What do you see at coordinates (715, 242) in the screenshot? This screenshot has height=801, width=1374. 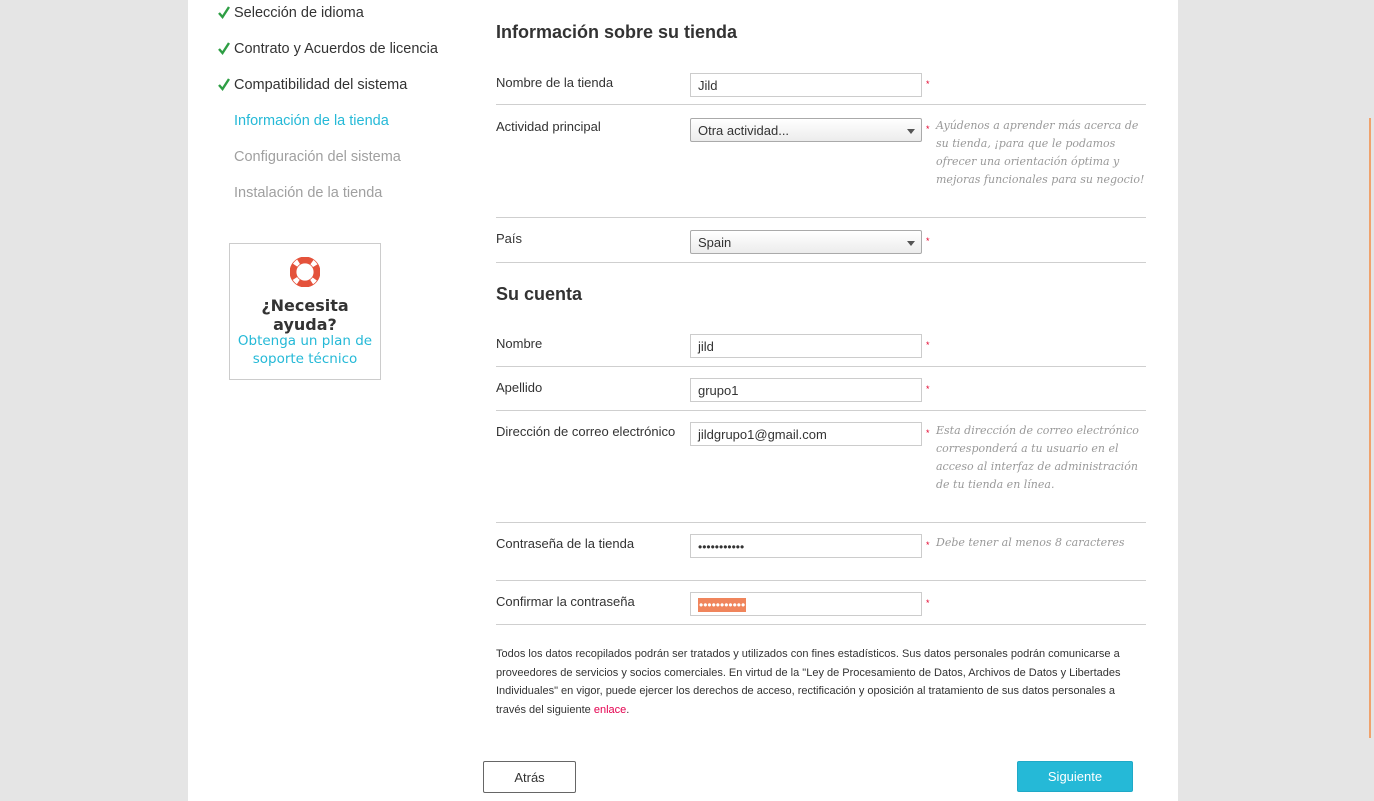 I see `country-select-value: Spain` at bounding box center [715, 242].